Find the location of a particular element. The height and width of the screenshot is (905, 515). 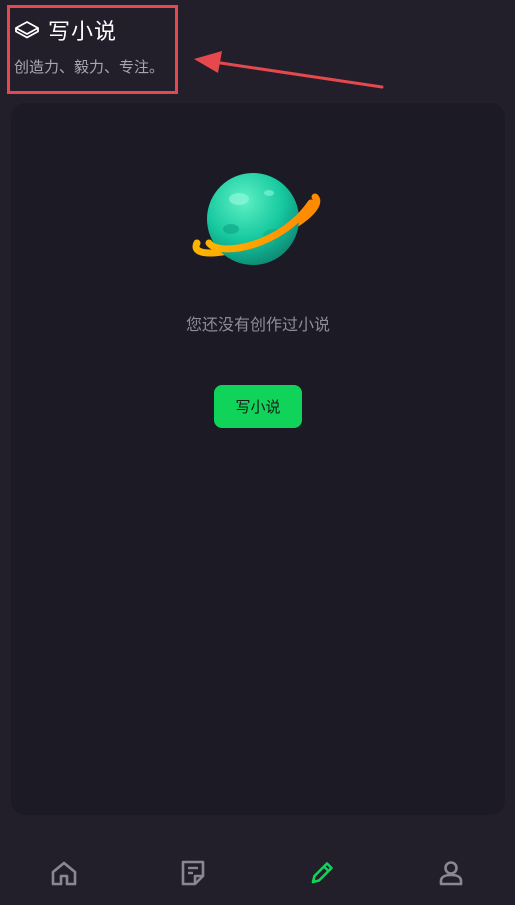

book-icon is located at coordinates (27, 30).